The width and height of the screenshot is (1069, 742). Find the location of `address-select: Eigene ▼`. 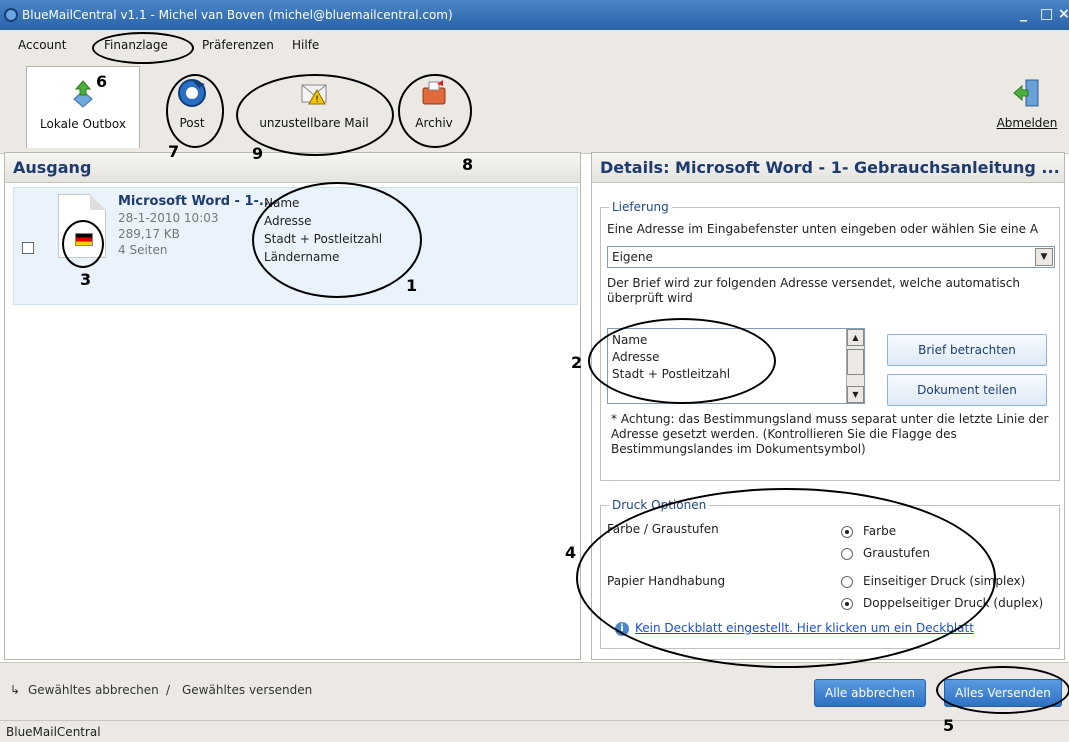

address-select: Eigene ▼ is located at coordinates (831, 257).